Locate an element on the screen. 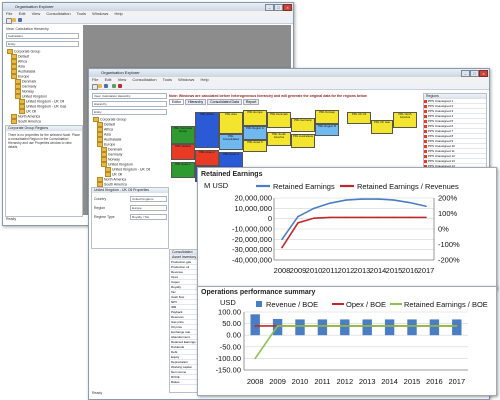  back-window-titlebar: Organisation Explorer – □ × is located at coordinates (148, 7).